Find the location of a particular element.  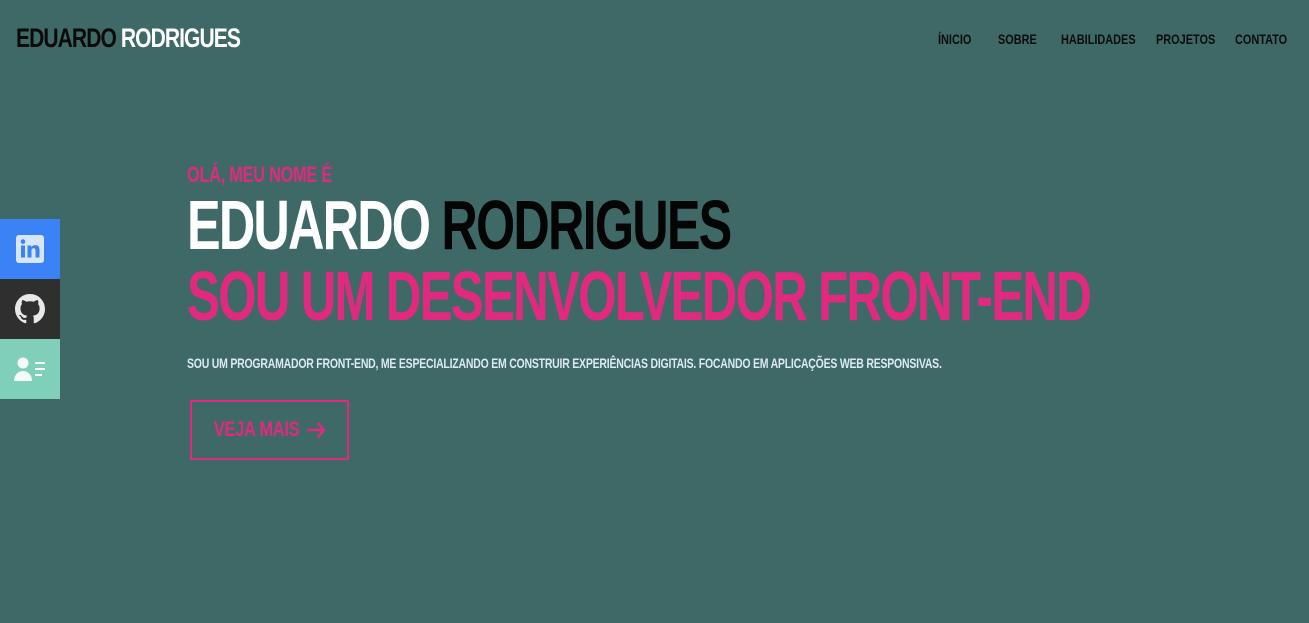

see-more-label: VEJA MAIS is located at coordinates (256, 429).